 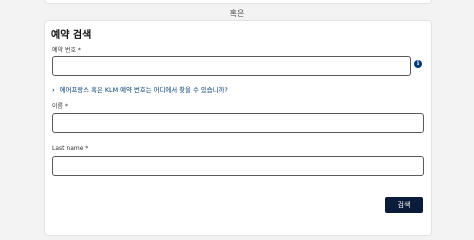 I want to click on booking-code-label-text: 예약 번호, so click(x=64, y=50).